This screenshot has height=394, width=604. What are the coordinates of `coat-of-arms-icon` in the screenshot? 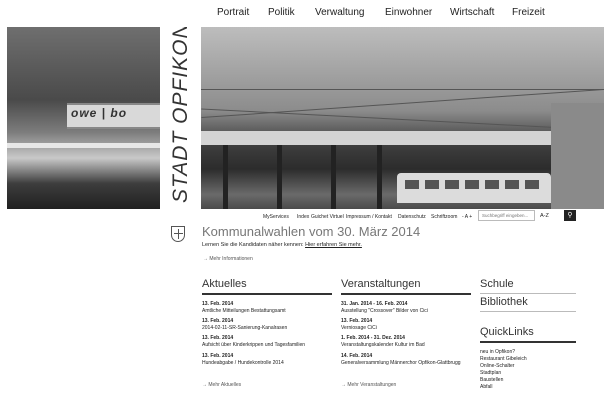 It's located at (178, 234).